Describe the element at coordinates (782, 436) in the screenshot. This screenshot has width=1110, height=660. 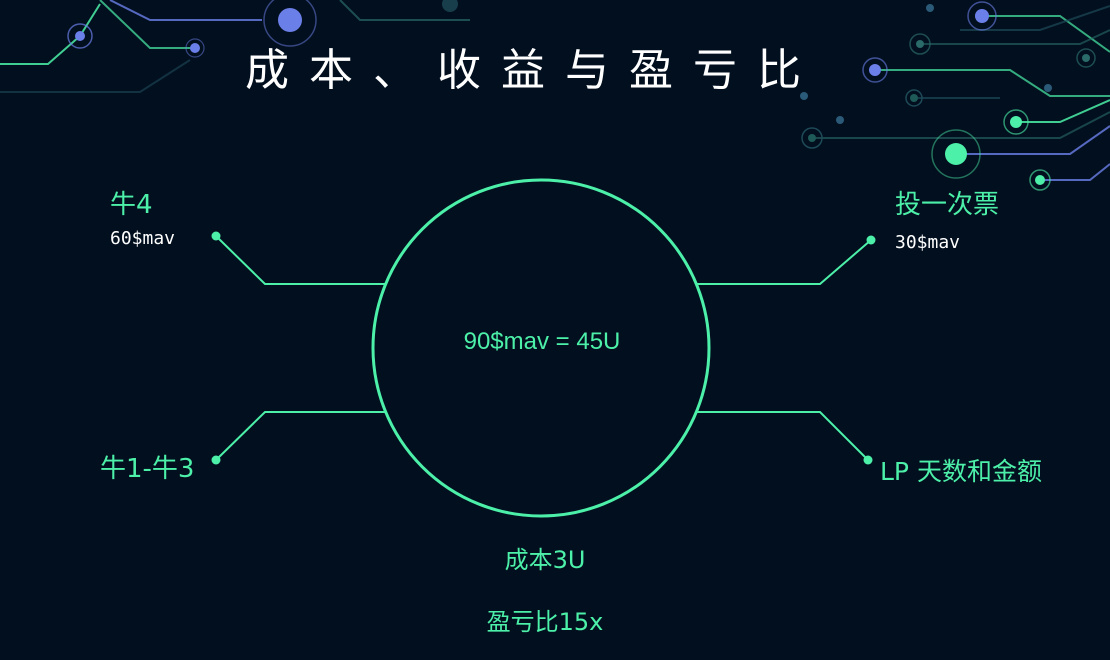
I see `connector-bottom-right` at that location.